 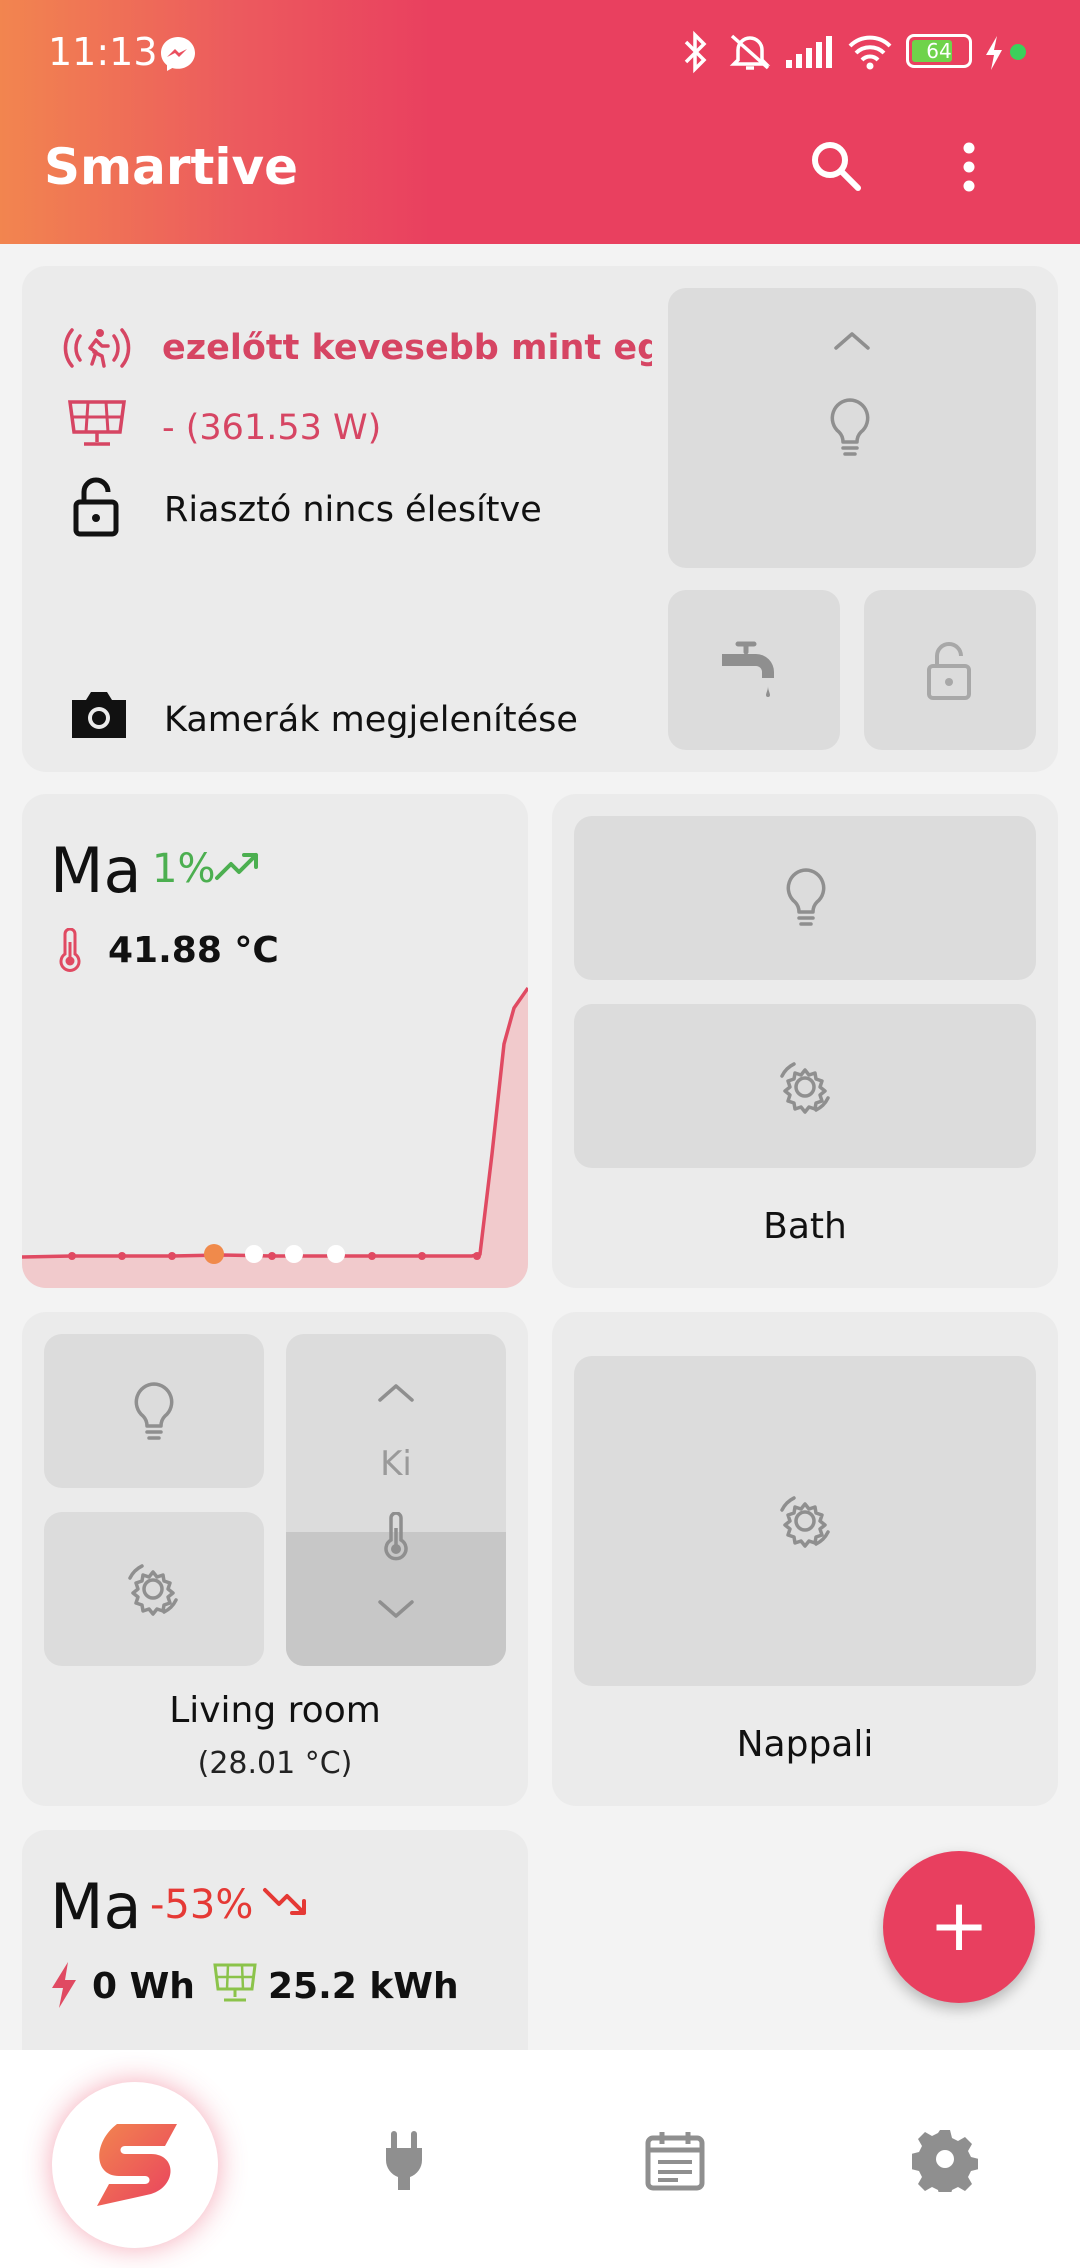 What do you see at coordinates (353, 510) in the screenshot?
I see `alarm-status-text: Riasztó nincs élesítve` at bounding box center [353, 510].